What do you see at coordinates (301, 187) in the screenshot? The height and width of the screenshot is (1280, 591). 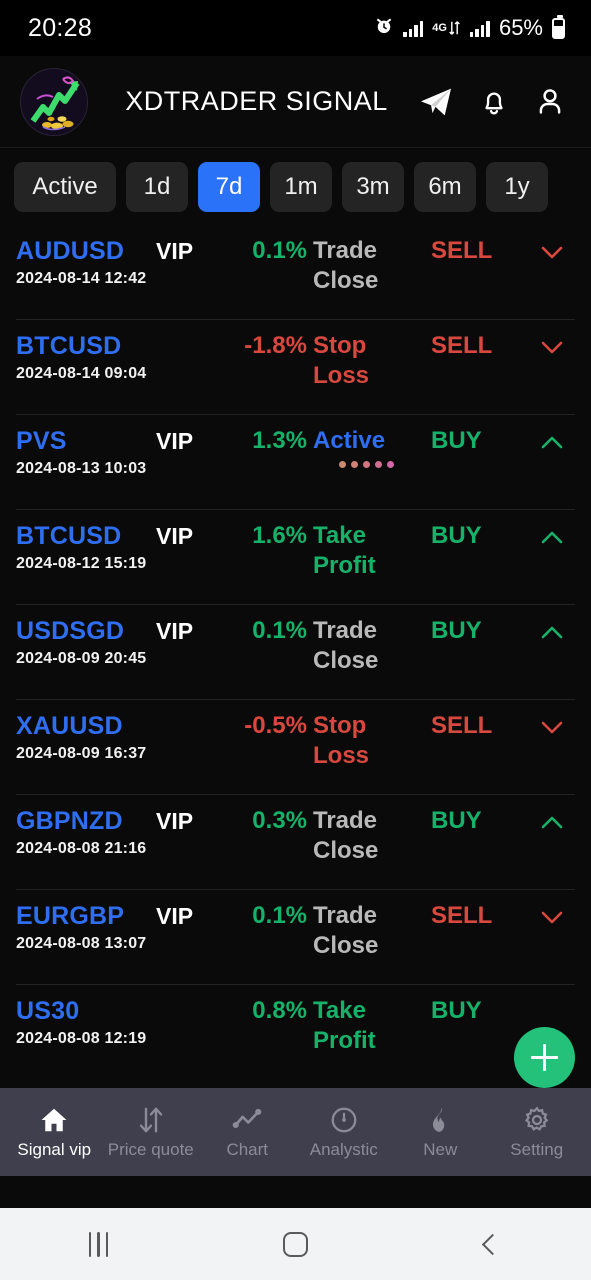 I see `filter-chip-1m: 1m` at bounding box center [301, 187].